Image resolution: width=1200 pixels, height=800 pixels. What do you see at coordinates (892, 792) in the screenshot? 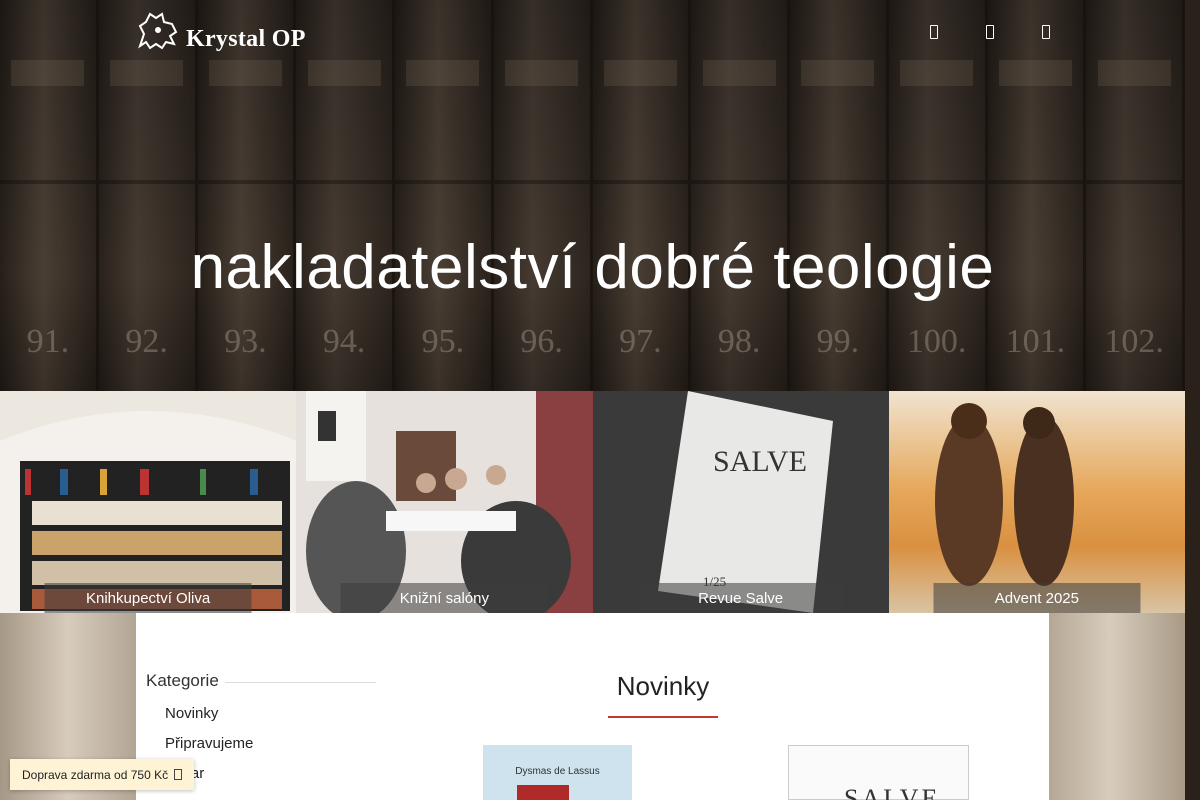
I see `book-cover-text: SALVE` at bounding box center [892, 792].